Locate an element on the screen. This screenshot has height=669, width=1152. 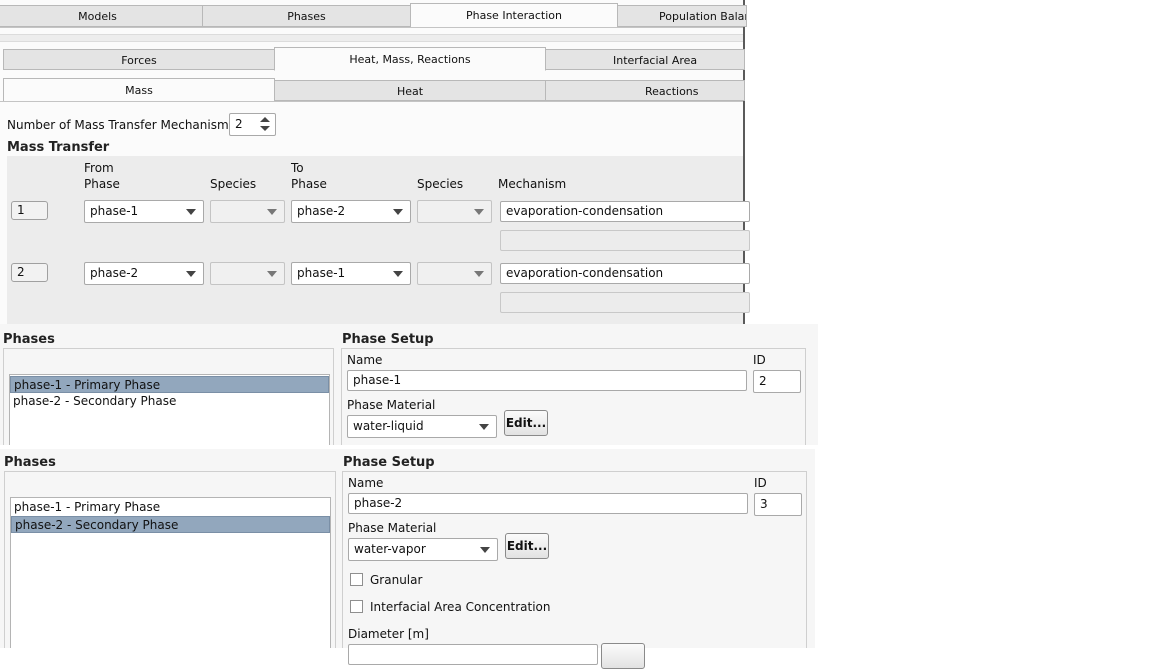
diameter-label: Diameter [m] is located at coordinates (388, 634).